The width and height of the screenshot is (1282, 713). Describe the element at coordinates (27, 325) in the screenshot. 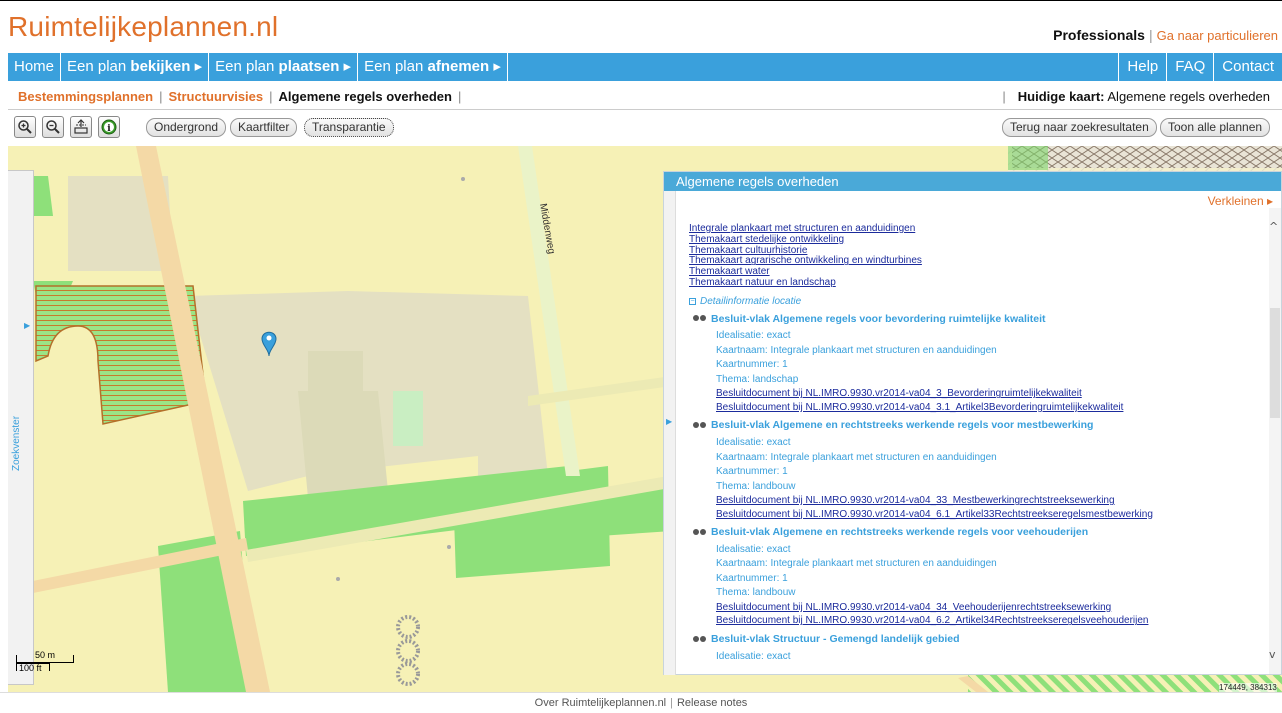

I see `expand-arrow-icon: ▶` at that location.